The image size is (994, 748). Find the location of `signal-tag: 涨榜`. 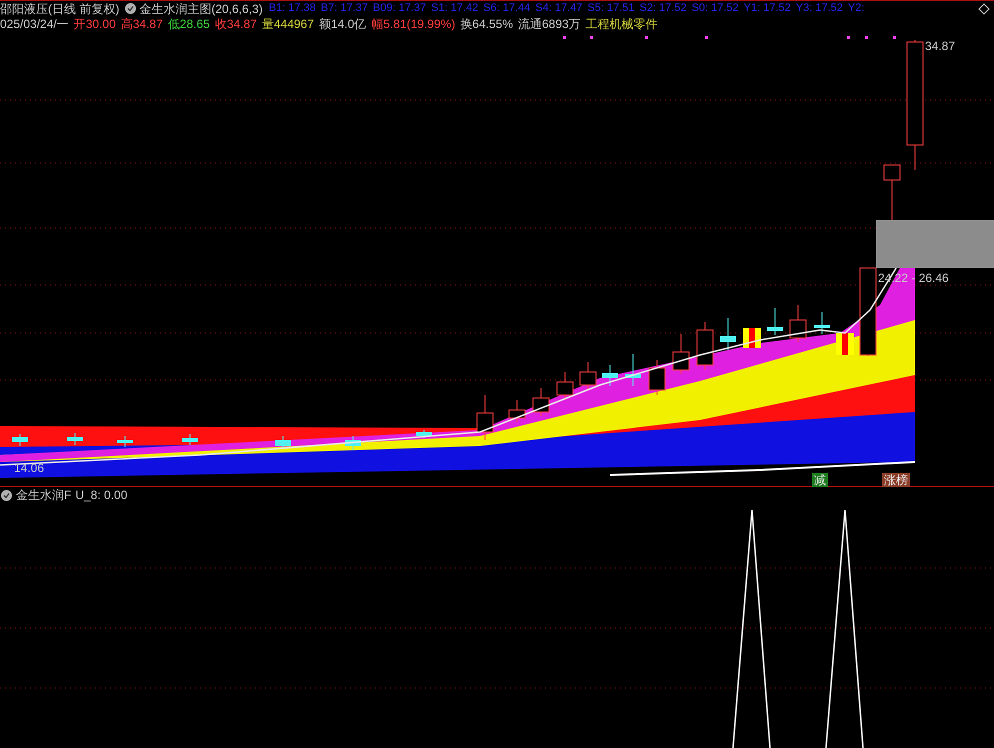

signal-tag: 涨榜 is located at coordinates (896, 480).